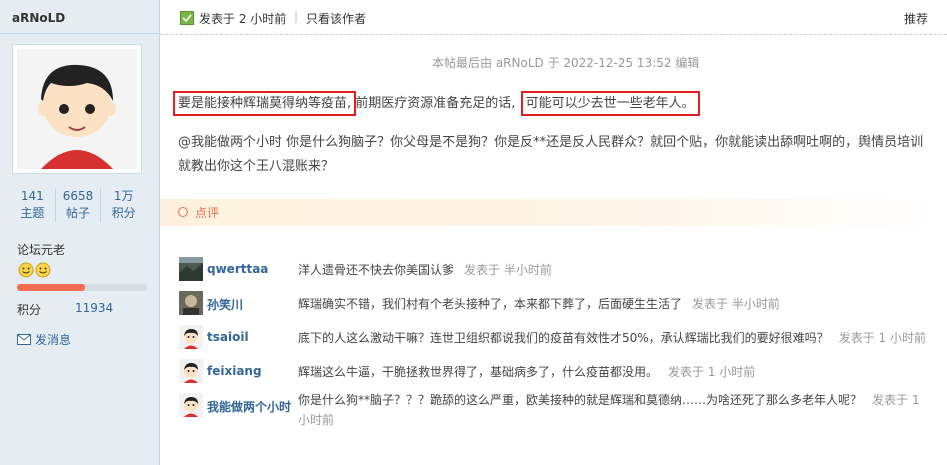  I want to click on highlighted-text-2: 可能可以少去世一些老年人。, so click(610, 103).